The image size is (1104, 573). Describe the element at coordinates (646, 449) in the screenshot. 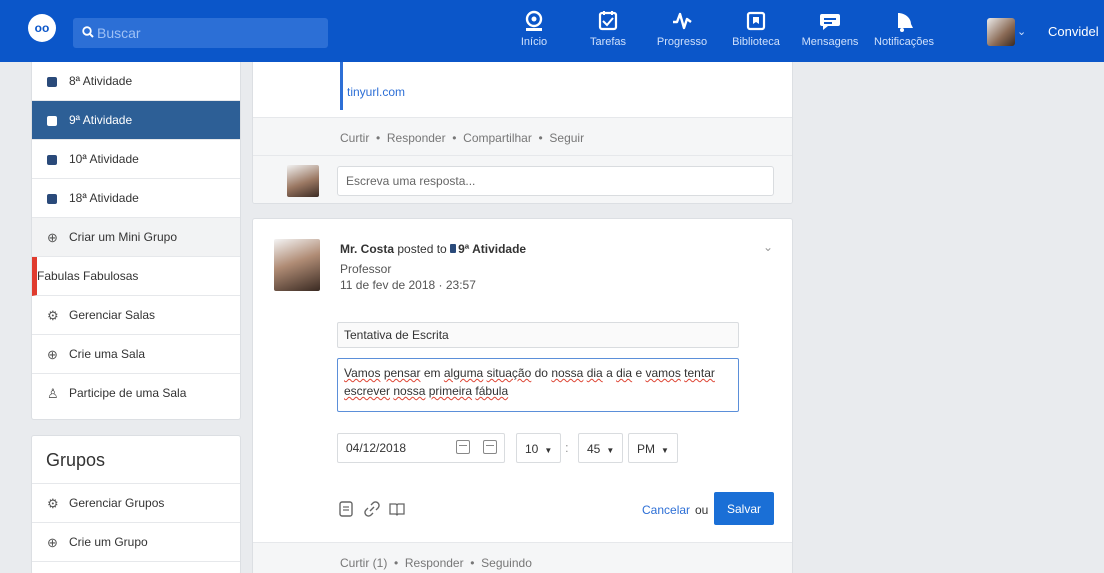

I see `ampm-value: PM` at that location.